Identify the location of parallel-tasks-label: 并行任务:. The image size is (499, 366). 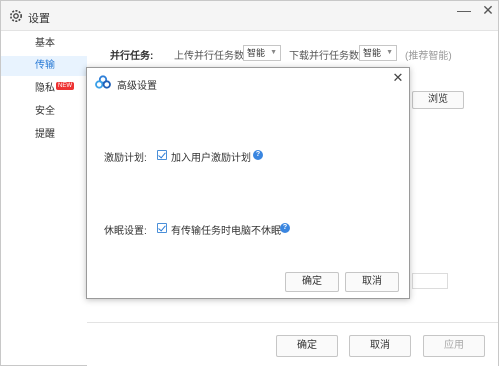
(132, 56).